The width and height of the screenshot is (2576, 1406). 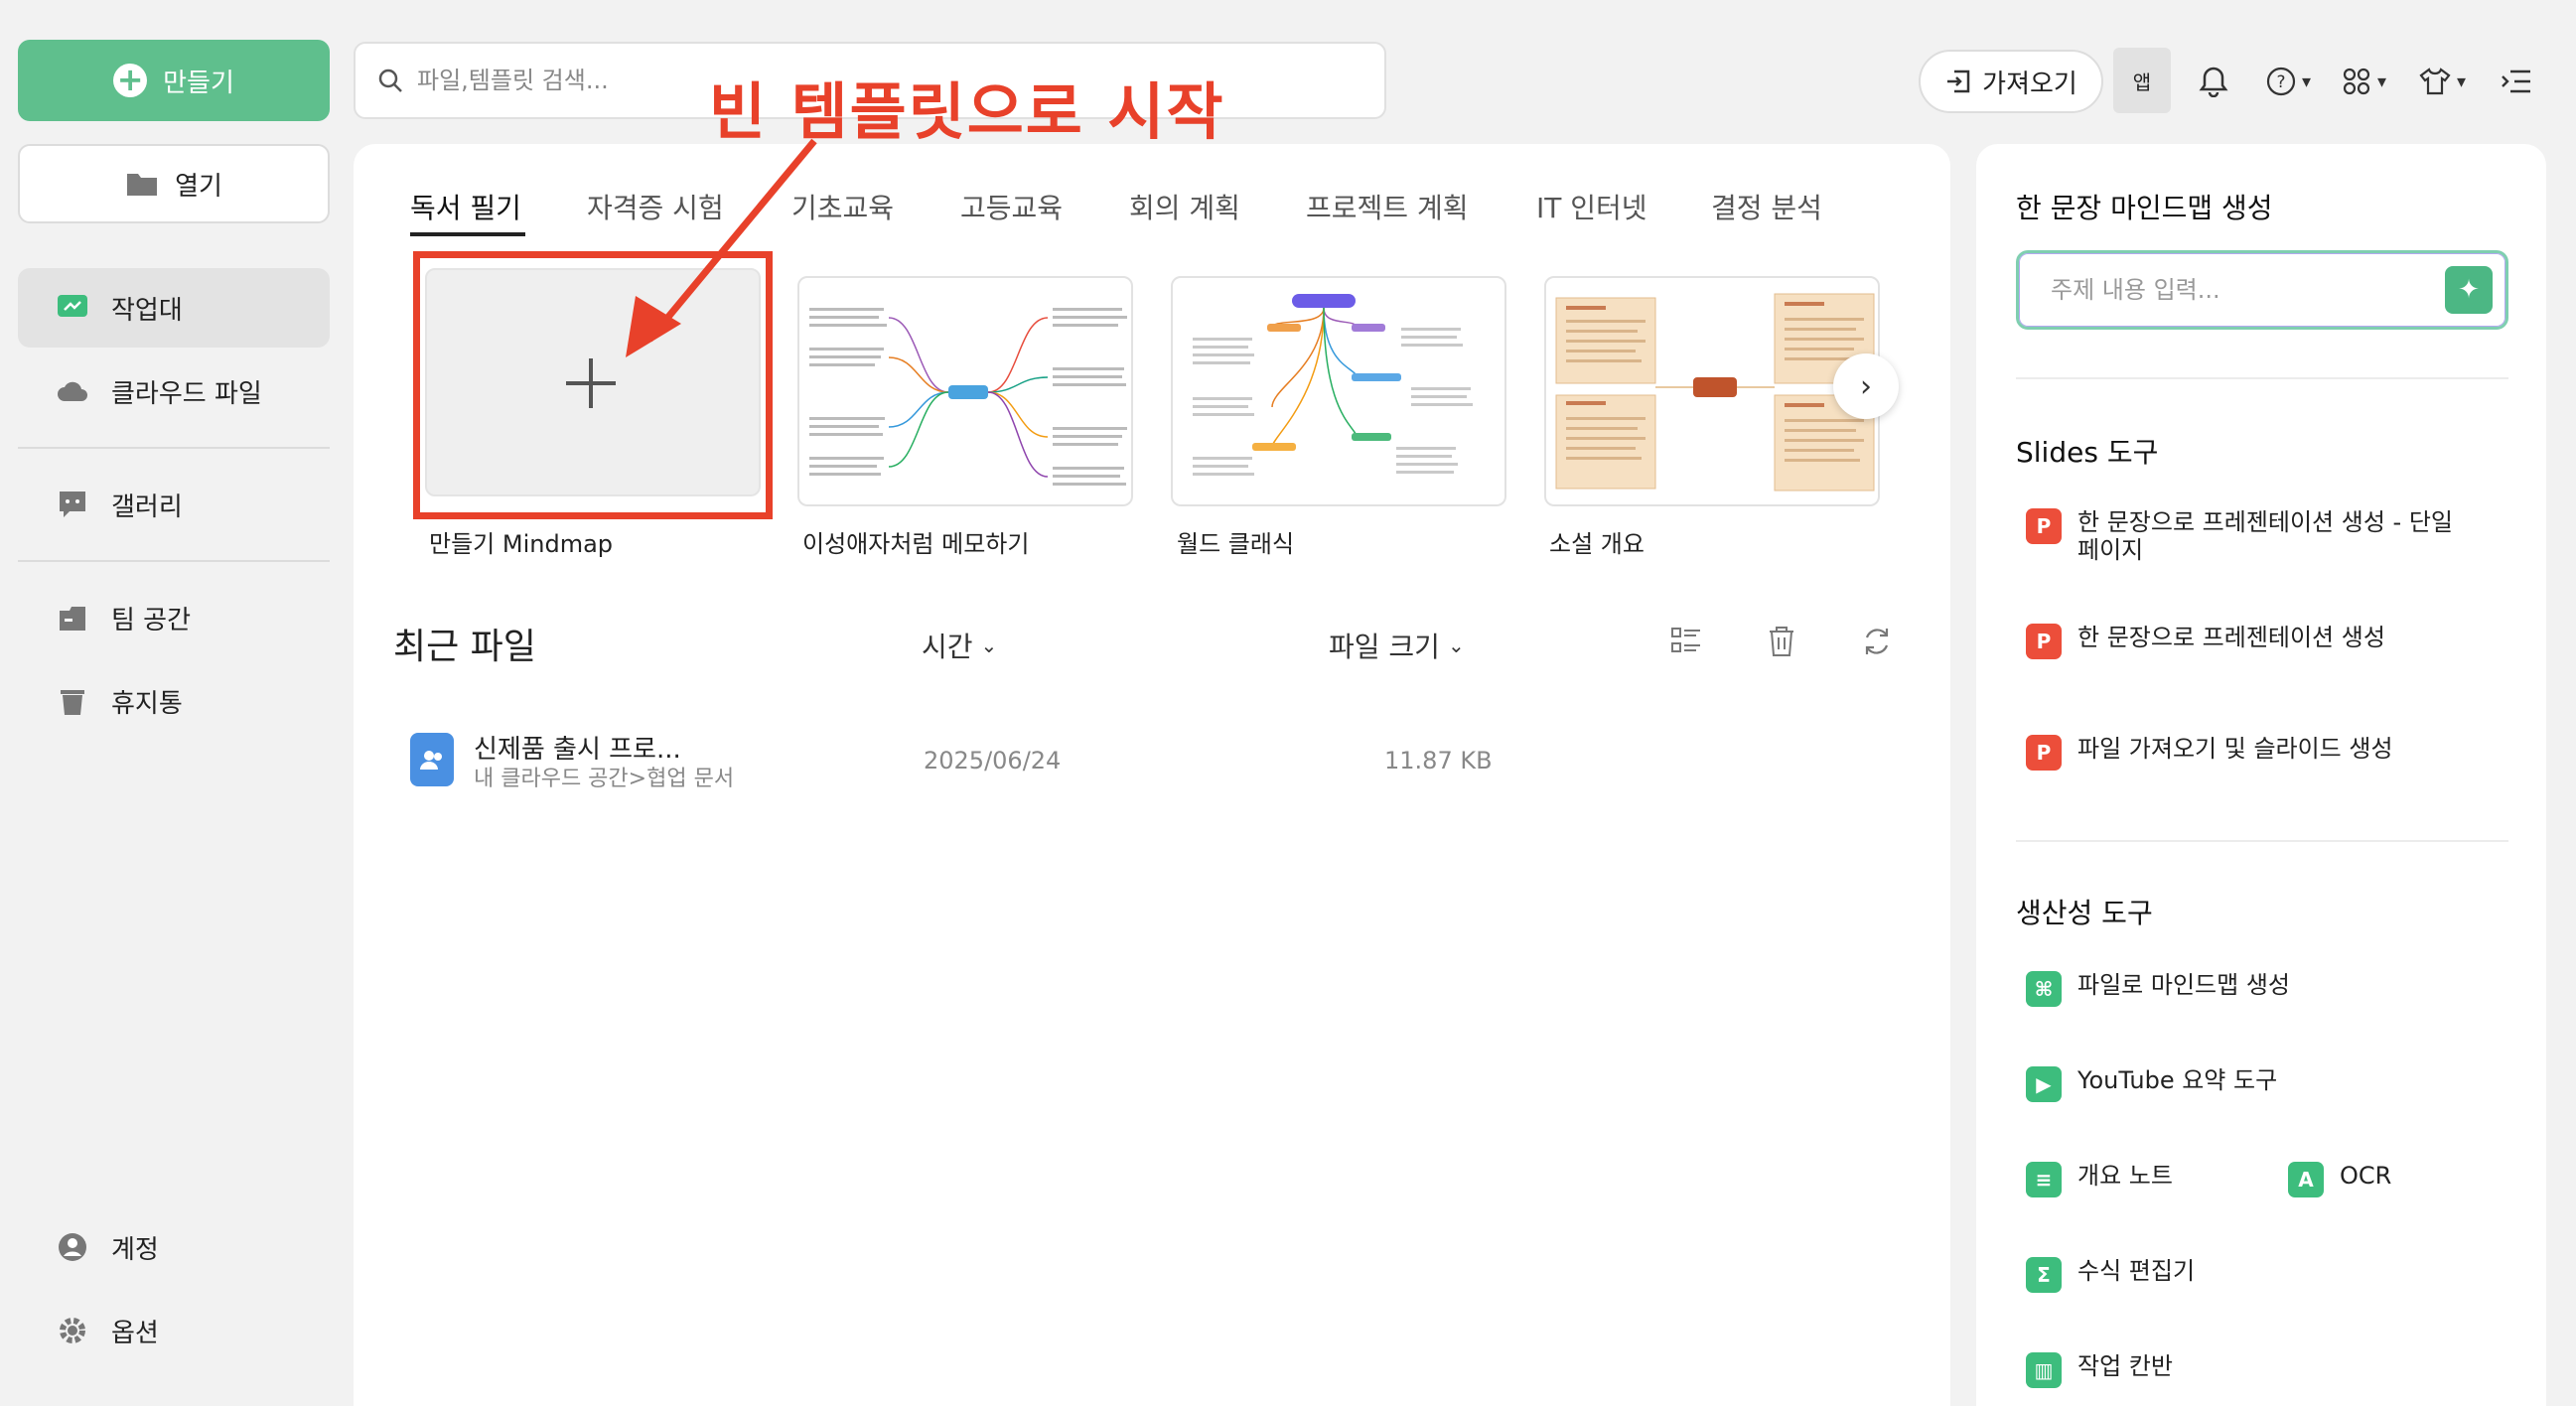 I want to click on tool-slides-single: P 한 문장으로 프레젠테이션 생성 - 단일 페이지, so click(x=2240, y=536).